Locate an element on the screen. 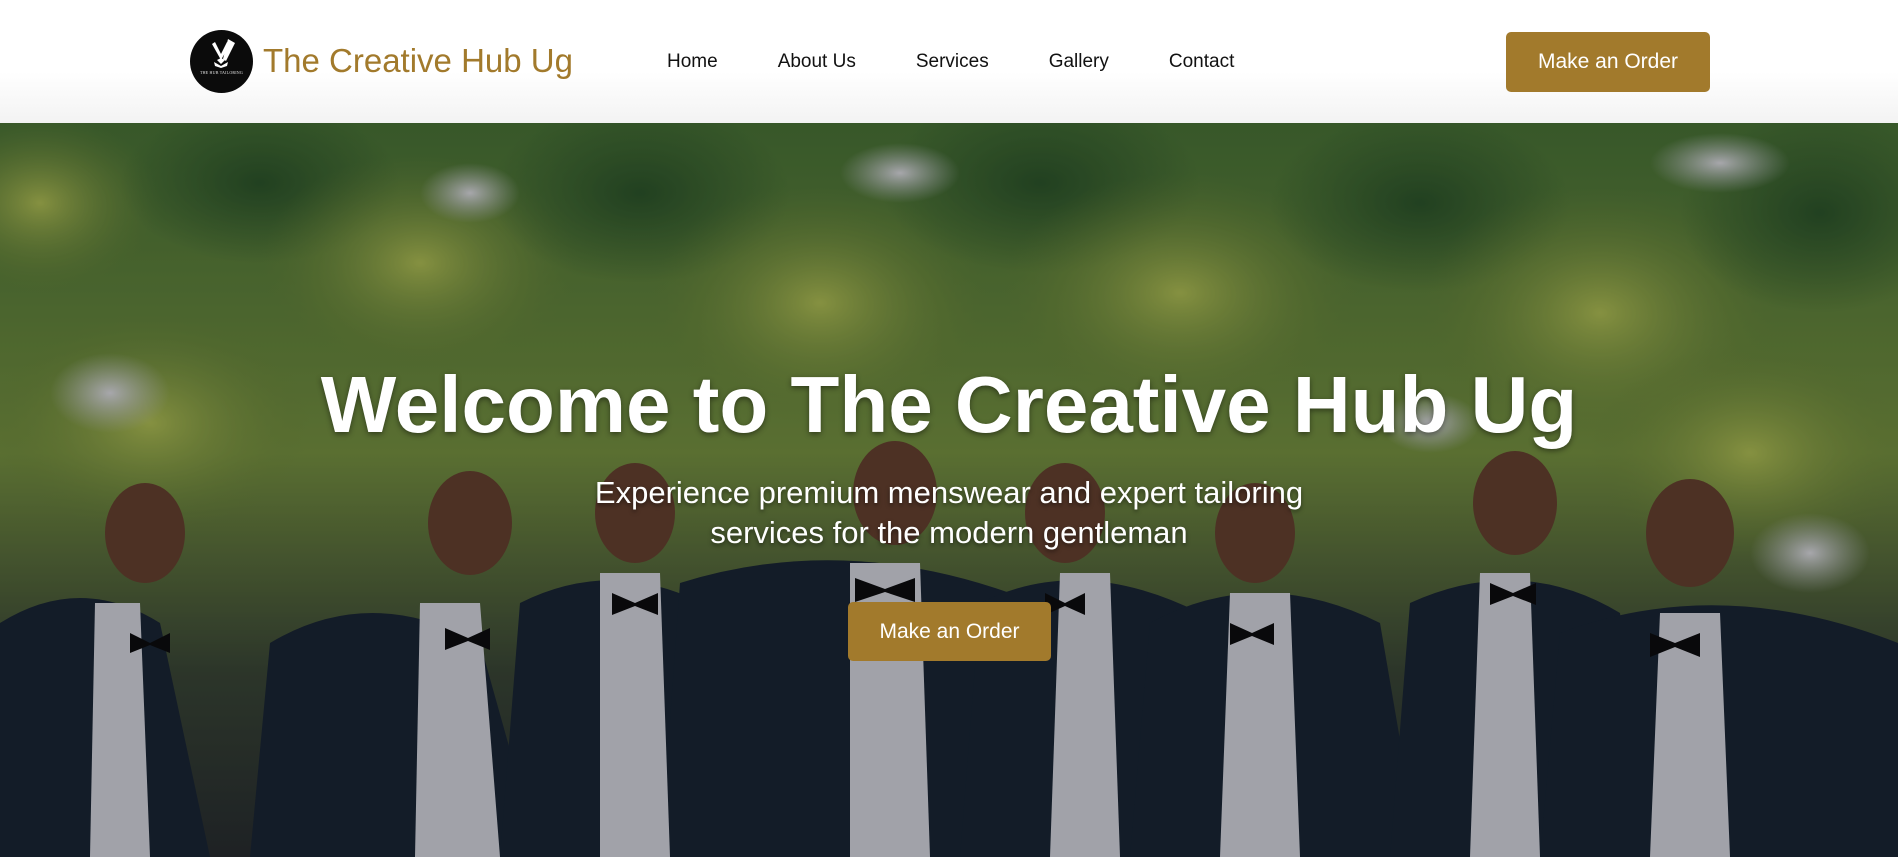  nav-gallery: Gallery is located at coordinates (1079, 62).